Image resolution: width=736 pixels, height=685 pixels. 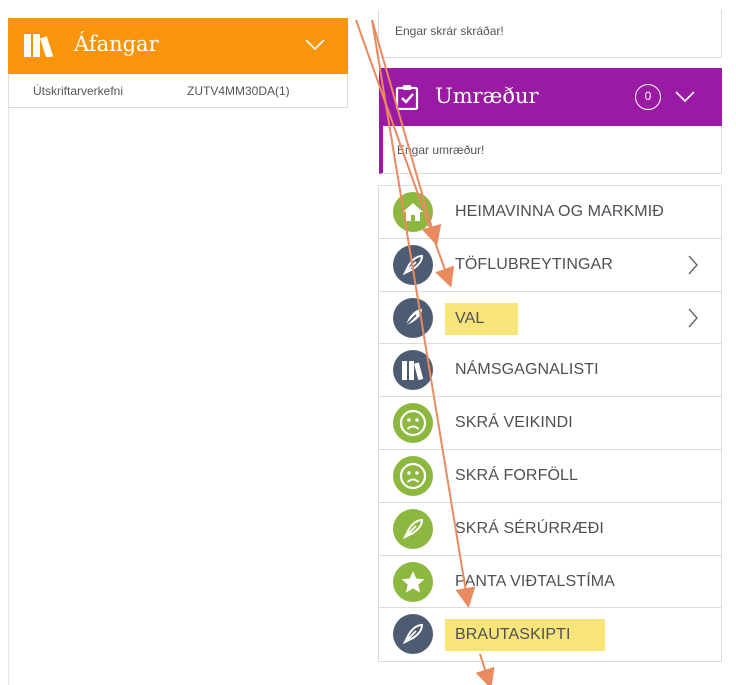 What do you see at coordinates (449, 31) in the screenshot?
I see `files-empty-text: Engar skrár skráðar!` at bounding box center [449, 31].